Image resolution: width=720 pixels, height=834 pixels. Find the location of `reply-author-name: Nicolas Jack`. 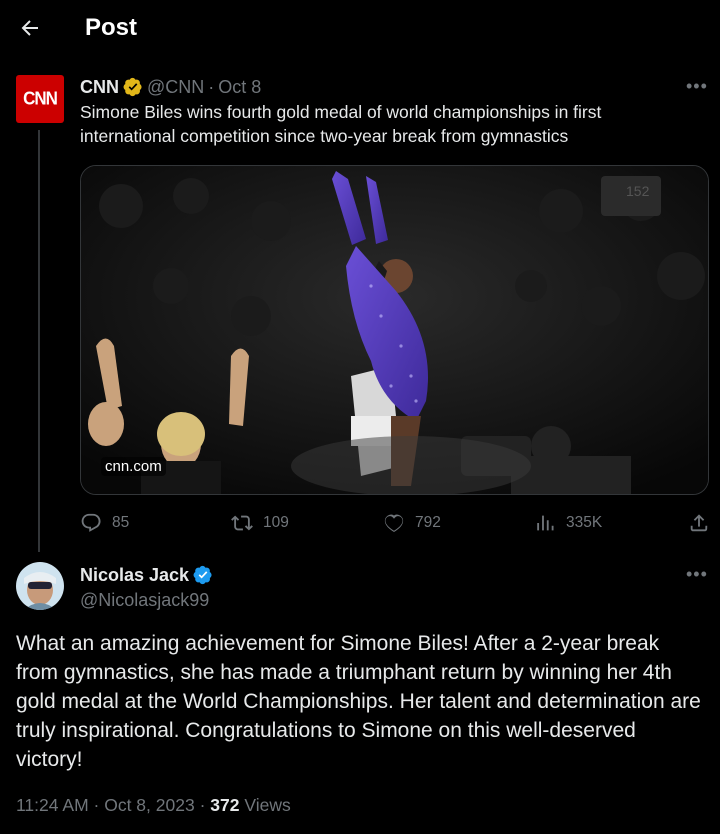

reply-author-name: Nicolas Jack is located at coordinates (134, 575).